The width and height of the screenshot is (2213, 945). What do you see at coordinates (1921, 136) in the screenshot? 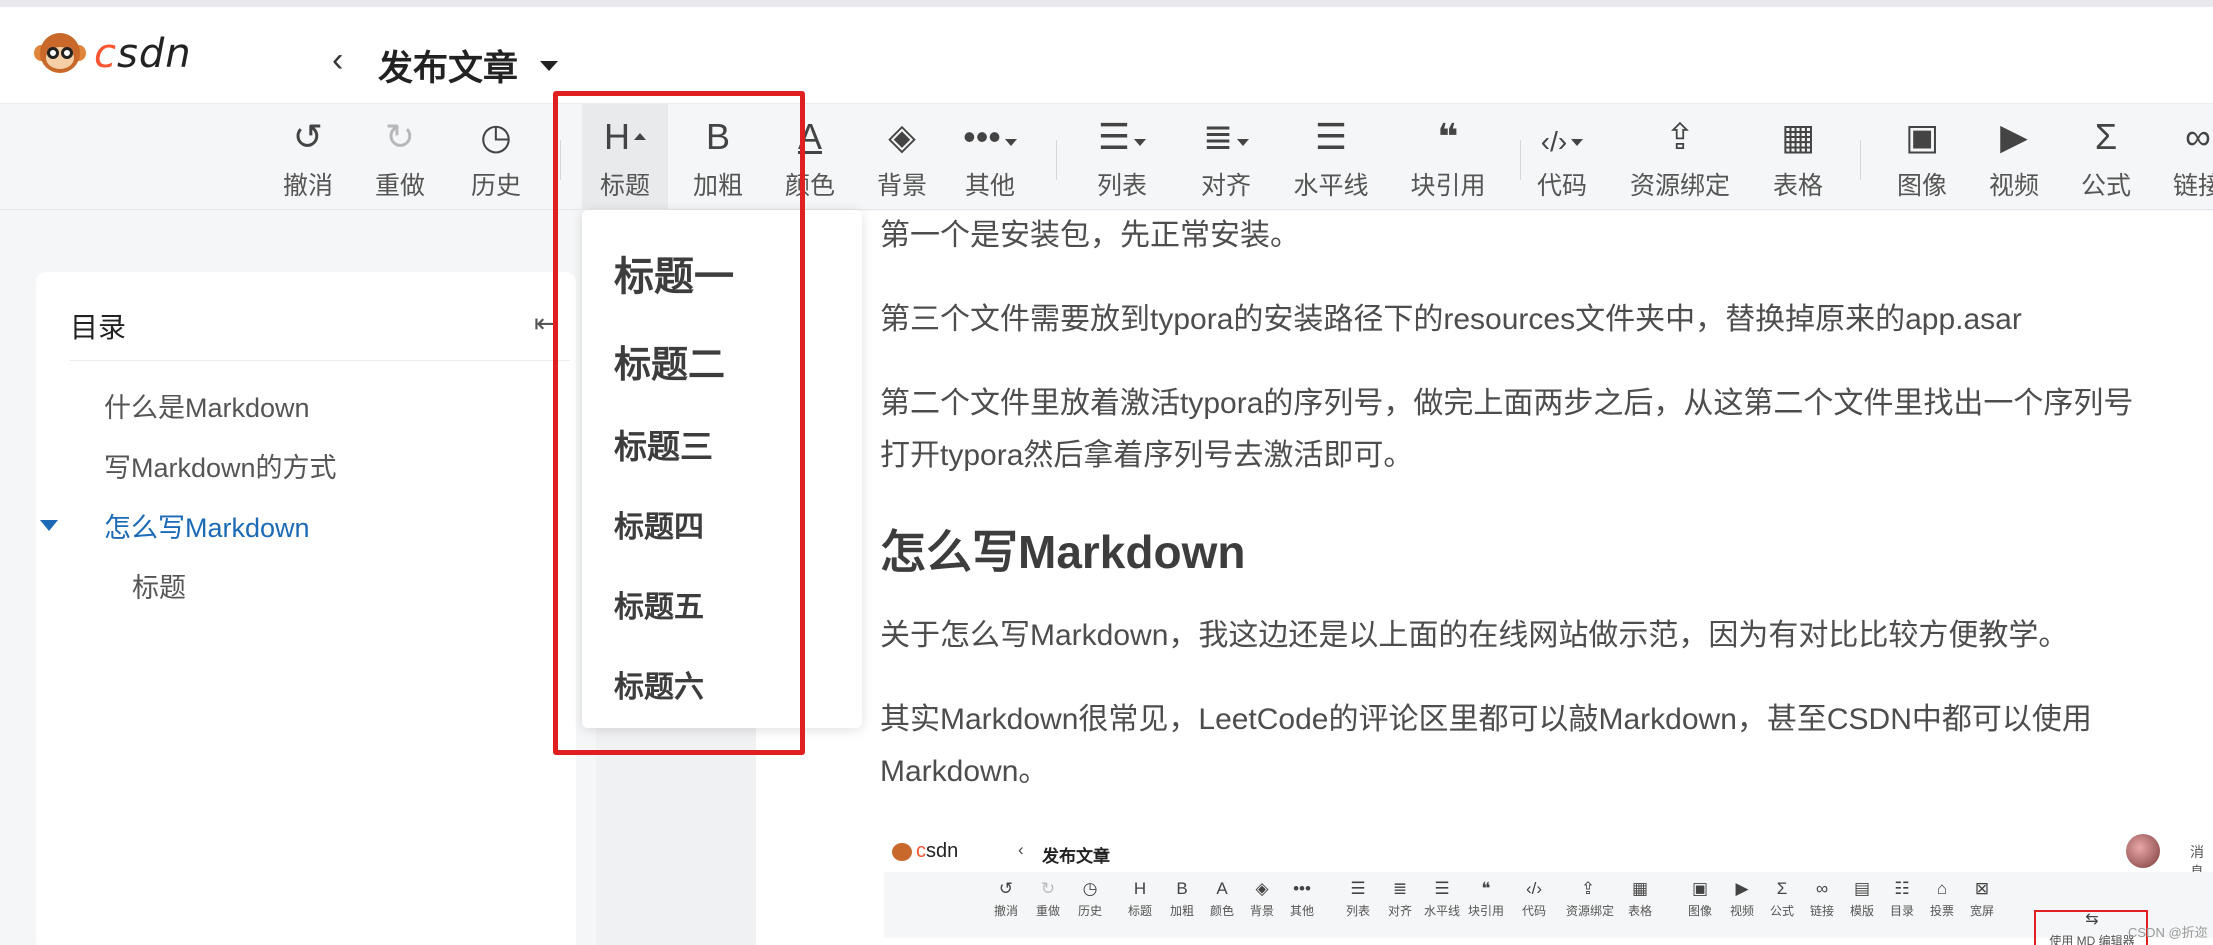
I see `image-icon: ▣` at bounding box center [1921, 136].